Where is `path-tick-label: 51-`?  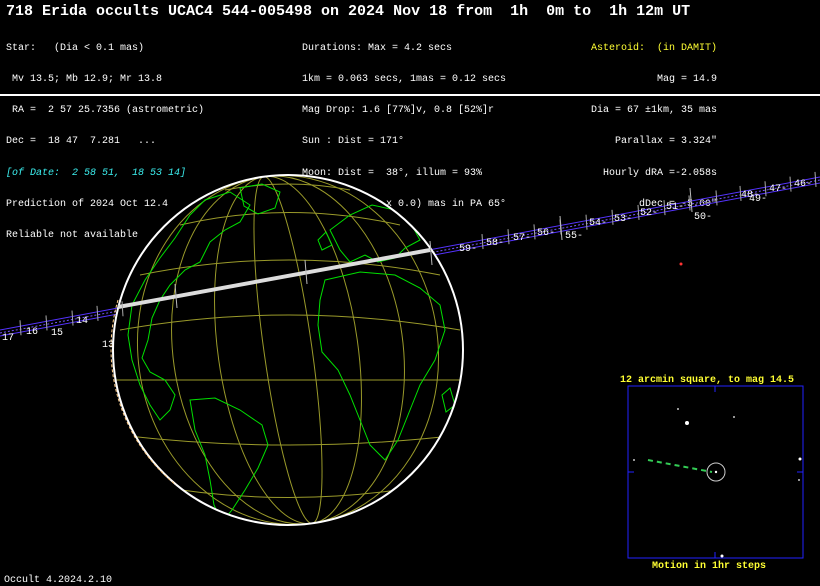 path-tick-label: 51- is located at coordinates (675, 207).